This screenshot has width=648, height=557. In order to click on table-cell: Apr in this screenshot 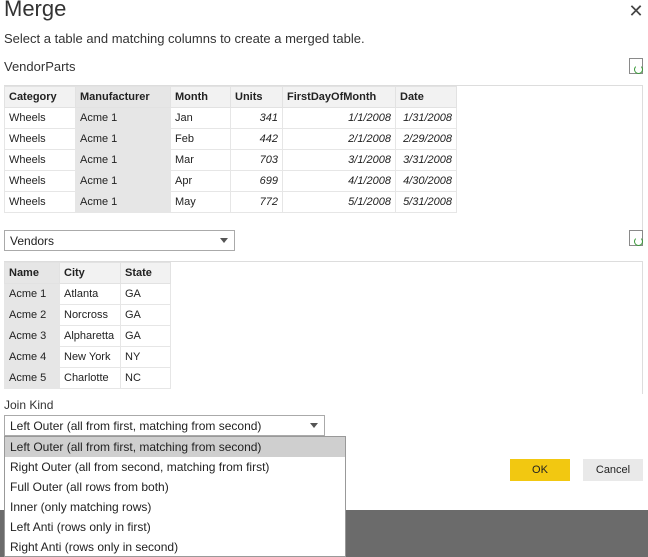, I will do `click(200, 181)`.